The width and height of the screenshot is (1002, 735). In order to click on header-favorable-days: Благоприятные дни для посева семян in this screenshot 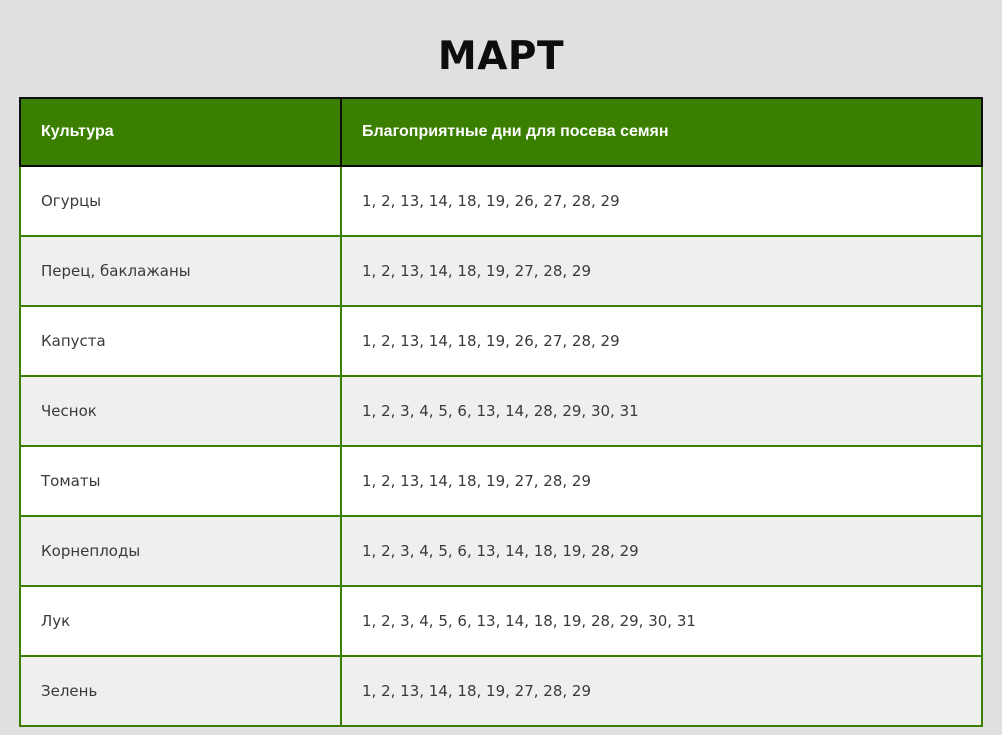, I will do `click(661, 132)`.